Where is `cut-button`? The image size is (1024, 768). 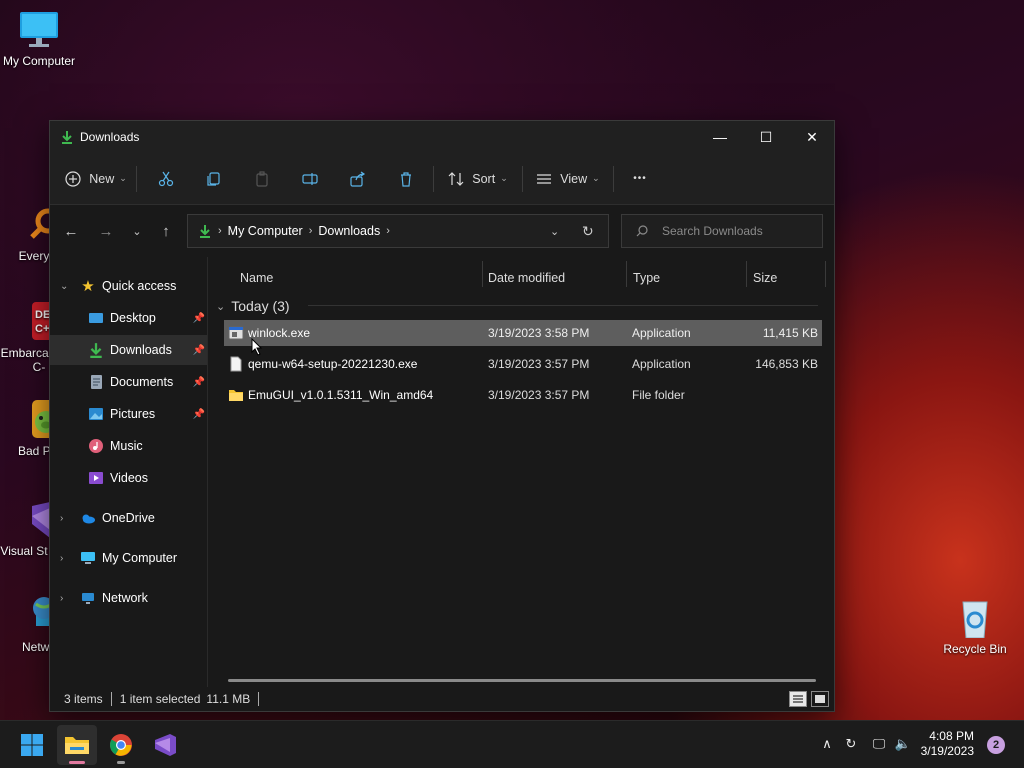
cut-button is located at coordinates (166, 179).